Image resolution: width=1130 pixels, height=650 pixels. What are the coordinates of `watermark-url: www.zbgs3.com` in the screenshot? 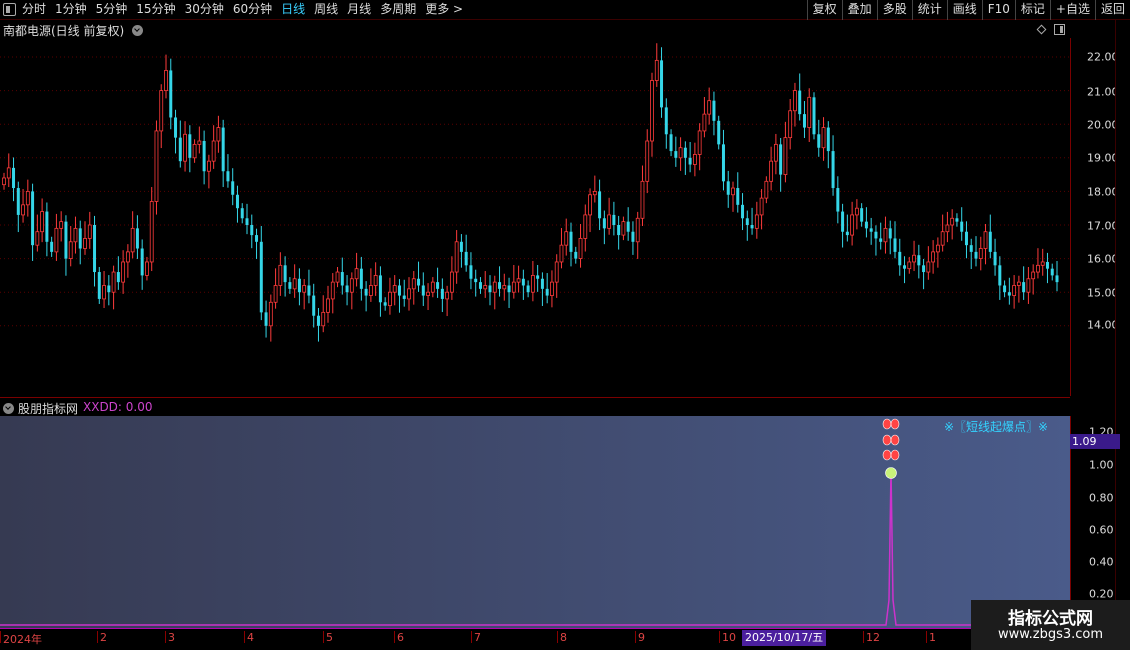 It's located at (1050, 634).